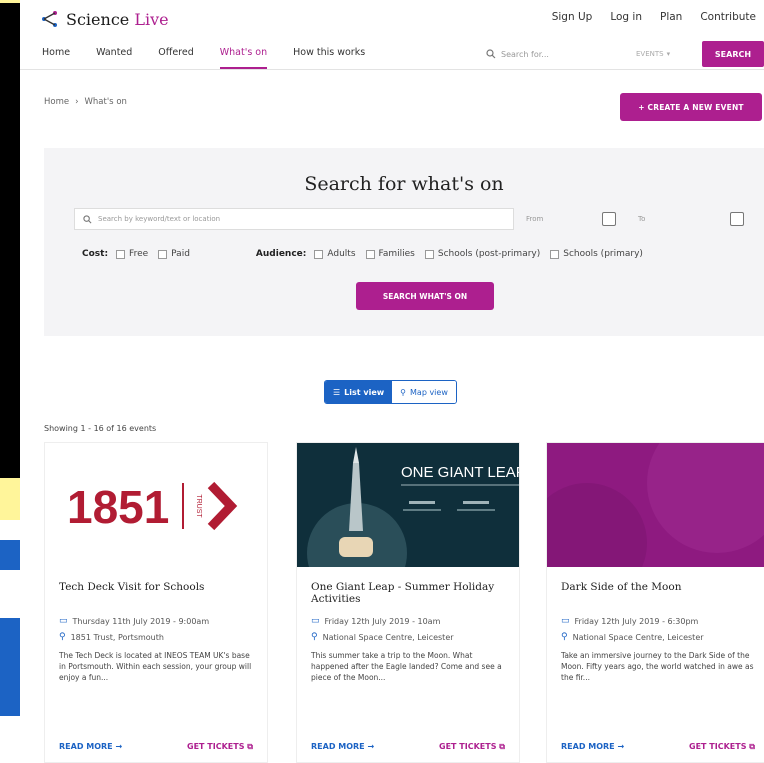 The height and width of the screenshot is (763, 764). What do you see at coordinates (56, 58) in the screenshot?
I see `nav-home: Home` at bounding box center [56, 58].